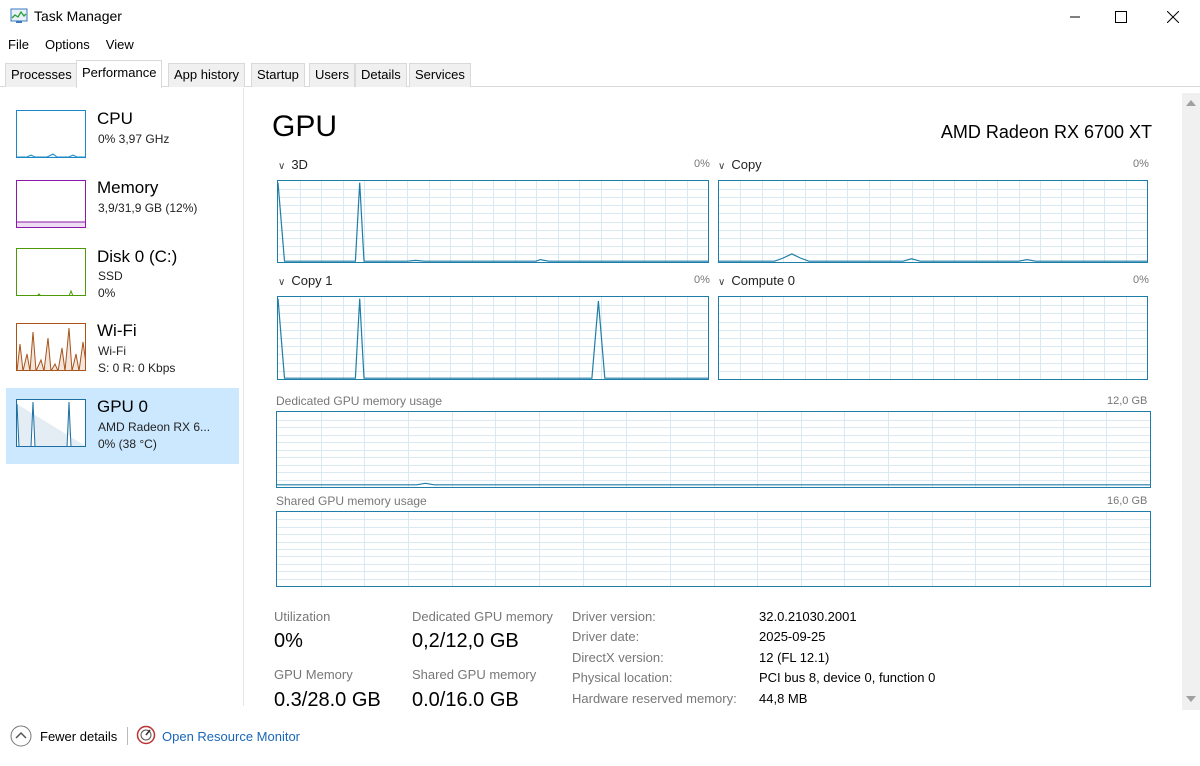  What do you see at coordinates (808, 616) in the screenshot?
I see `driver-version-value: 32.0.21030.2001` at bounding box center [808, 616].